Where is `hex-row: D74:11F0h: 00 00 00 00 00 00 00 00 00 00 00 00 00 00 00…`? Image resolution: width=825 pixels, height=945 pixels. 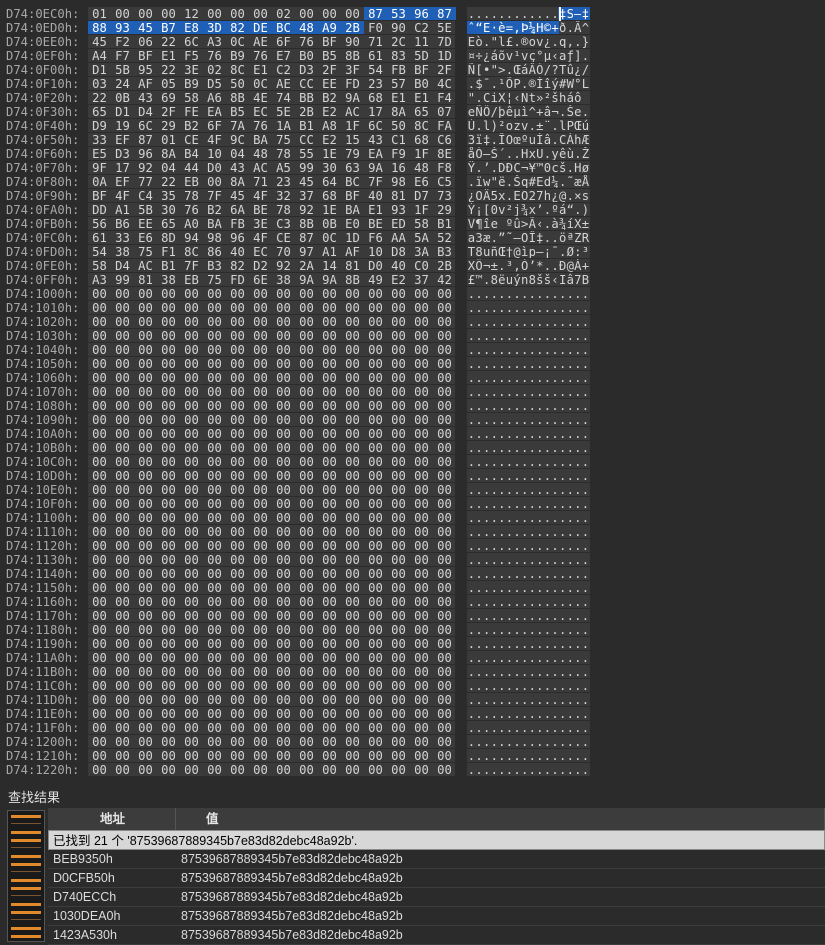
hex-row: D74:11F0h: 00 00 00 00 00 00 00 00 00 00 00 00 00 00 00… is located at coordinates (300, 728).